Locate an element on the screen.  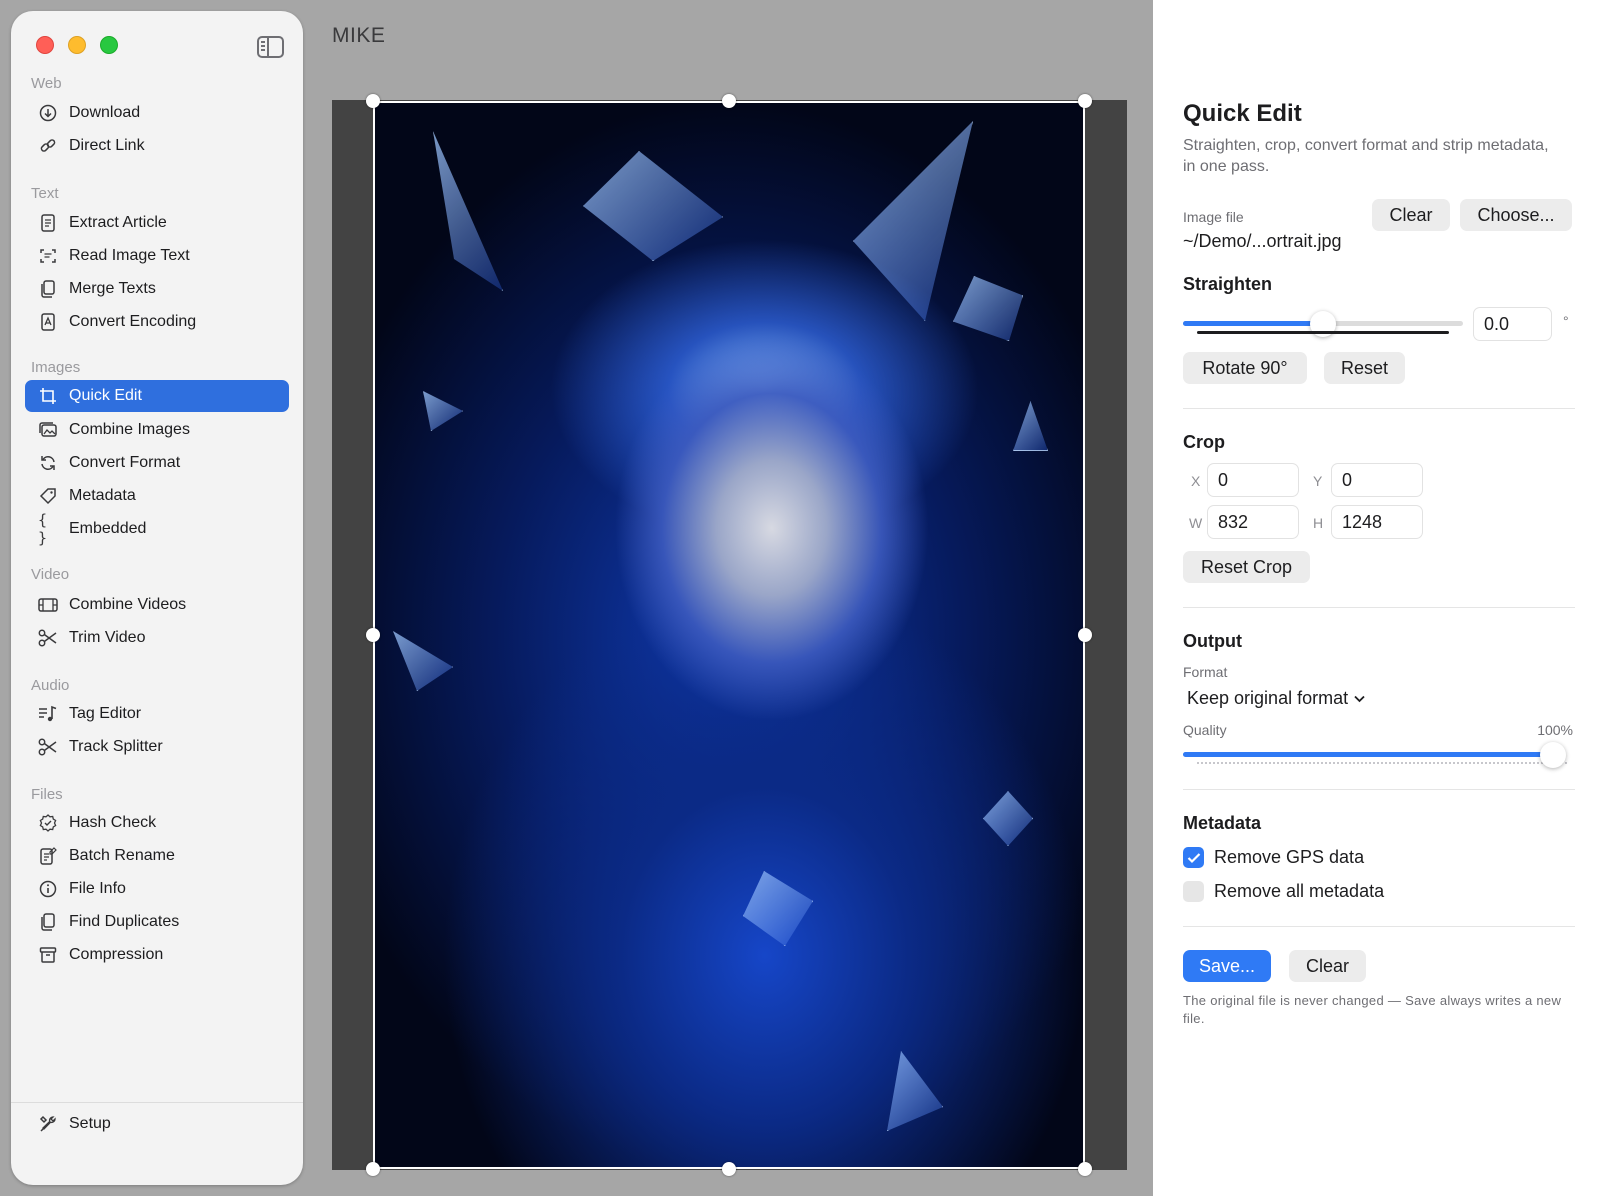
sidebar-item-track-splitter: Track Splitter is located at coordinates (157, 747).